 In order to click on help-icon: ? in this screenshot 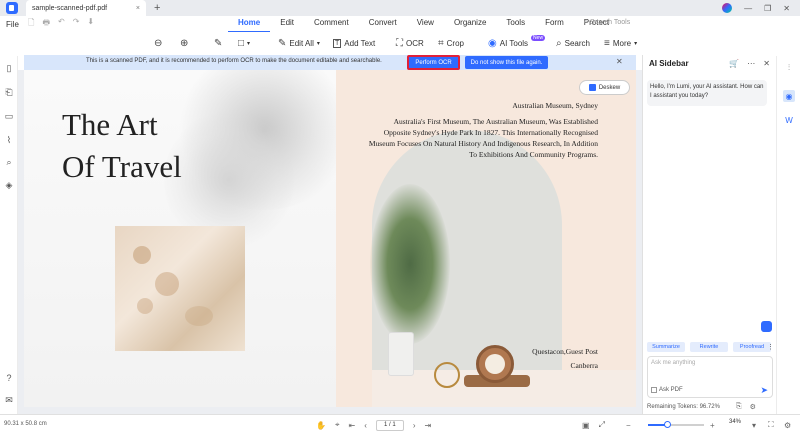, I will do `click(9, 378)`.